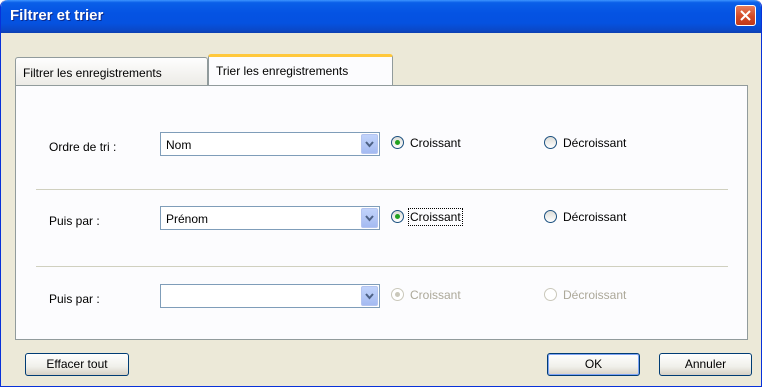  What do you see at coordinates (57, 15) in the screenshot?
I see `window-title: Filtrer et trier` at bounding box center [57, 15].